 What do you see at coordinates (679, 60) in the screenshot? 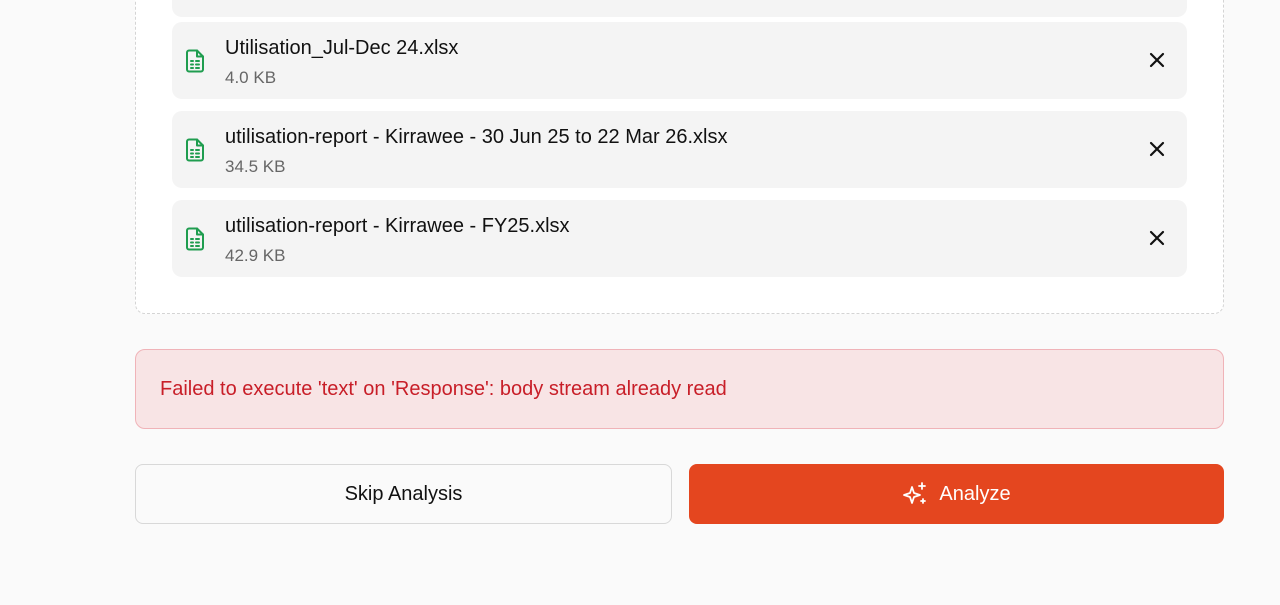
I see `file-list-item: Utilisation_Jul-Dec 24.xlsx 4.0 KB` at bounding box center [679, 60].